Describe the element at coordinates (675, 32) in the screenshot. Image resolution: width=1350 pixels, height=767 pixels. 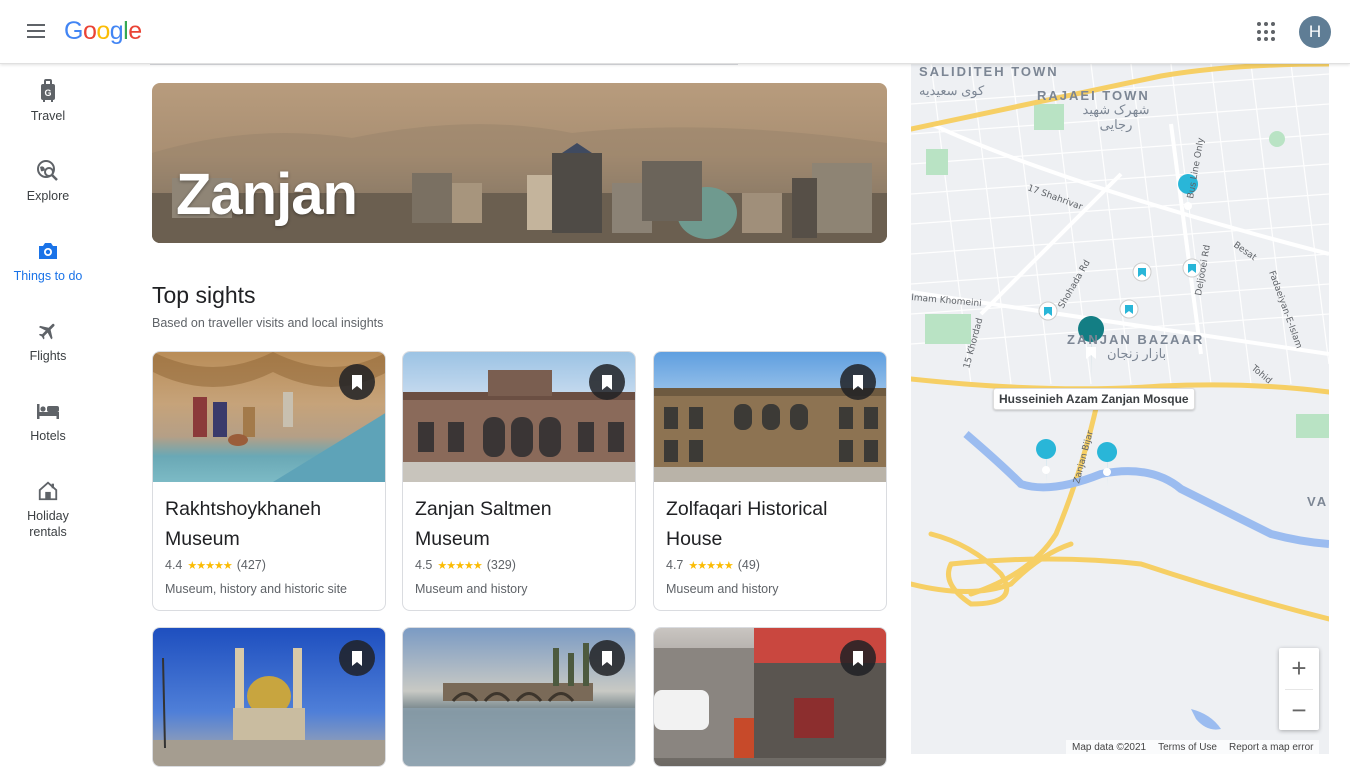
I see `top-bar: Google H` at that location.